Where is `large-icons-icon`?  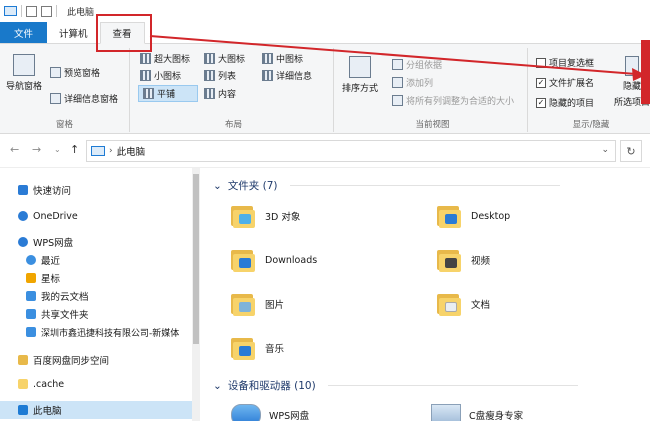
large-icons-icon is located at coordinates (209, 58).